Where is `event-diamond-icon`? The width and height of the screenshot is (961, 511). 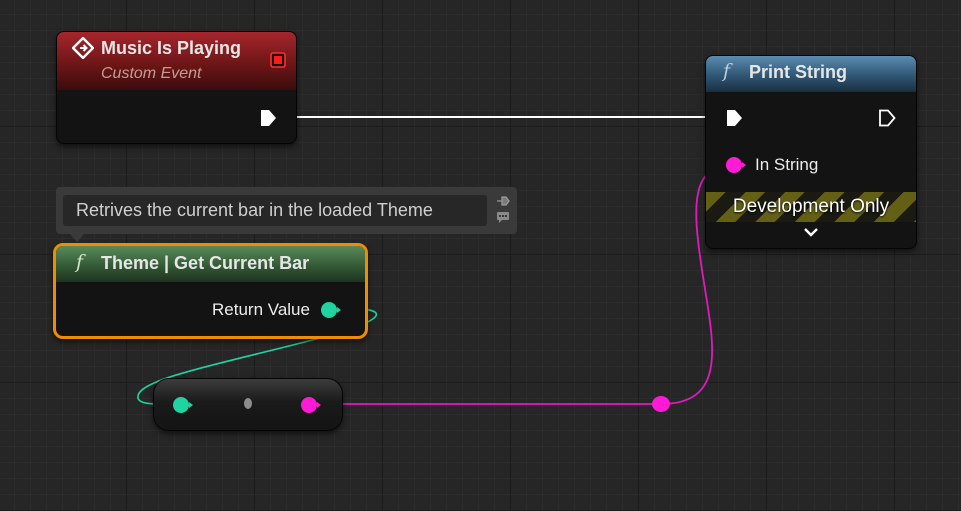
event-diamond-icon is located at coordinates (83, 48).